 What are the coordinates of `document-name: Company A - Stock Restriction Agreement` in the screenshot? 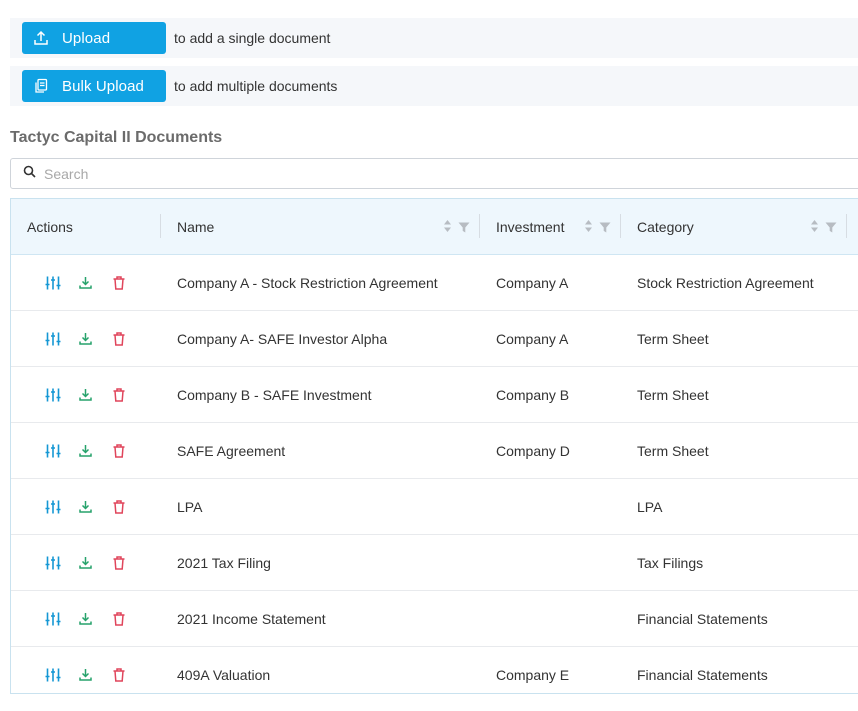 It's located at (307, 282).